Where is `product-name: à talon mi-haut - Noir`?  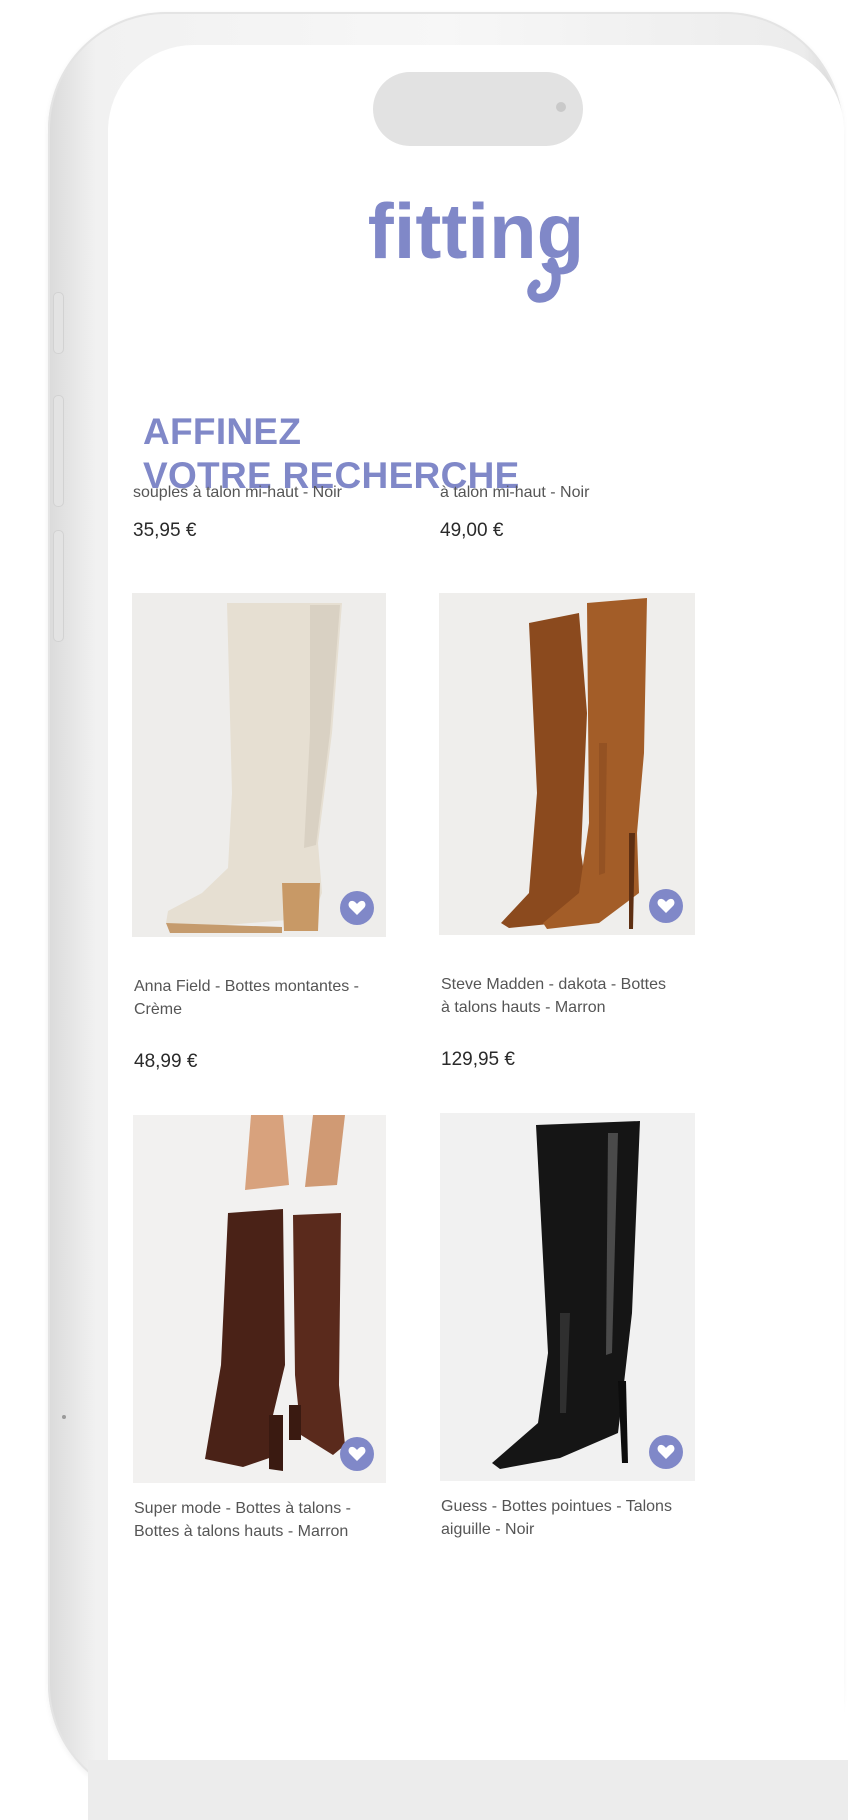
product-name: à talon mi-haut - Noir is located at coordinates (515, 492).